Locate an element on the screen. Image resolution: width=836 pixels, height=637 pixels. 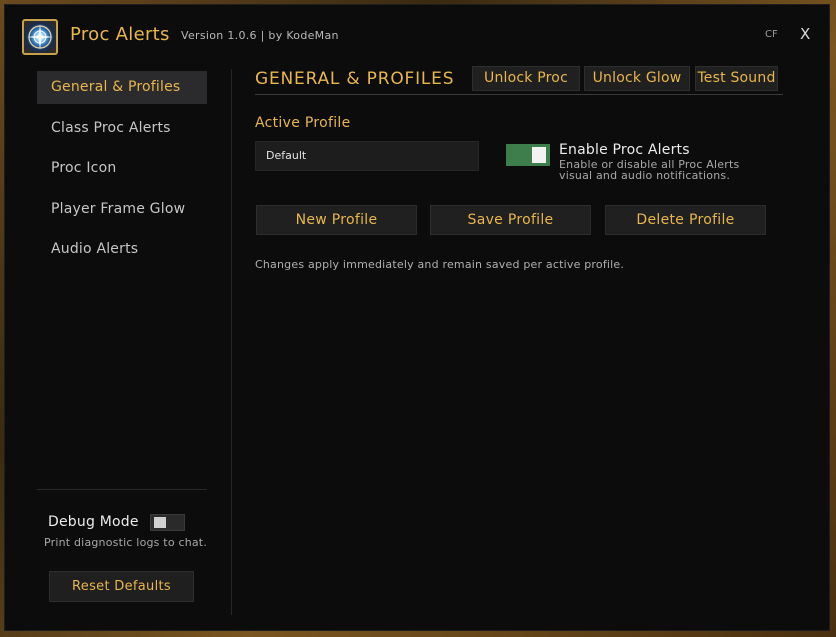
debug-mode-label: Debug Mode is located at coordinates (93, 522).